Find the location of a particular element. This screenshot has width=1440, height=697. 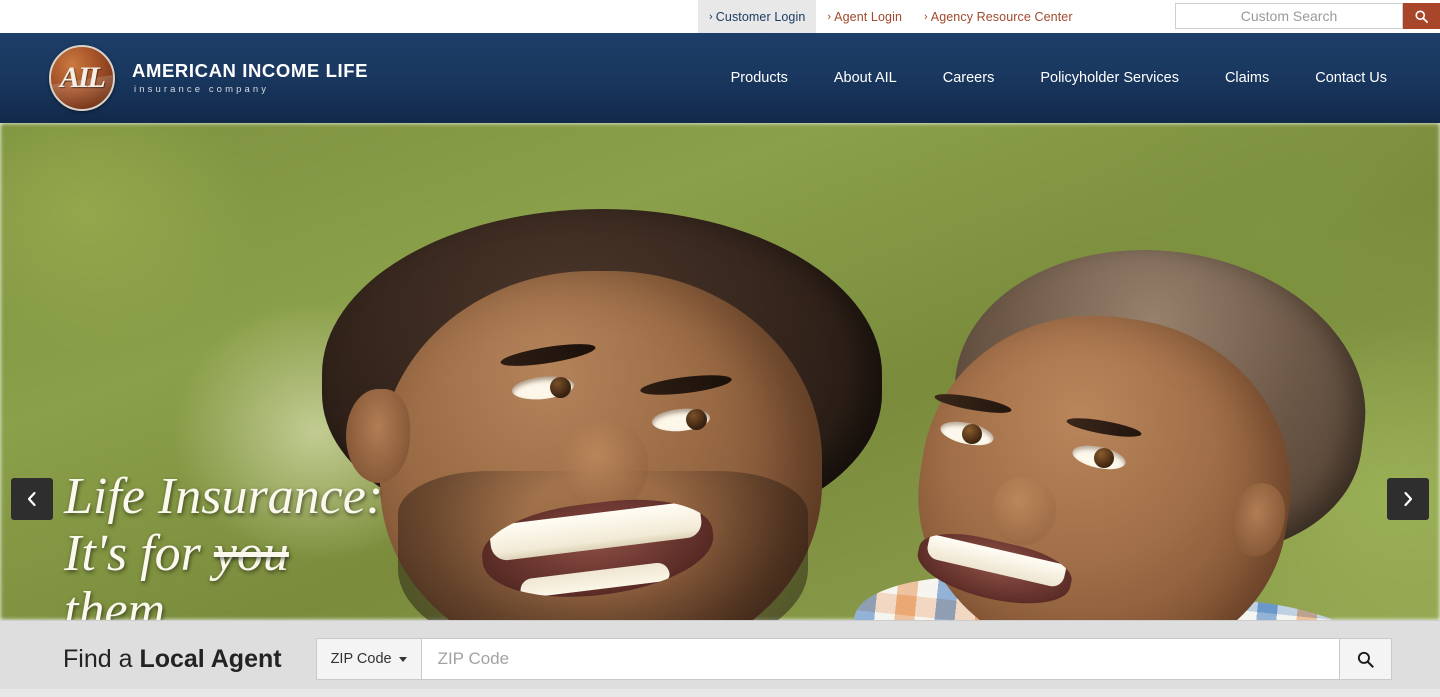

logo-monogram: AIL is located at coordinates (82, 77).